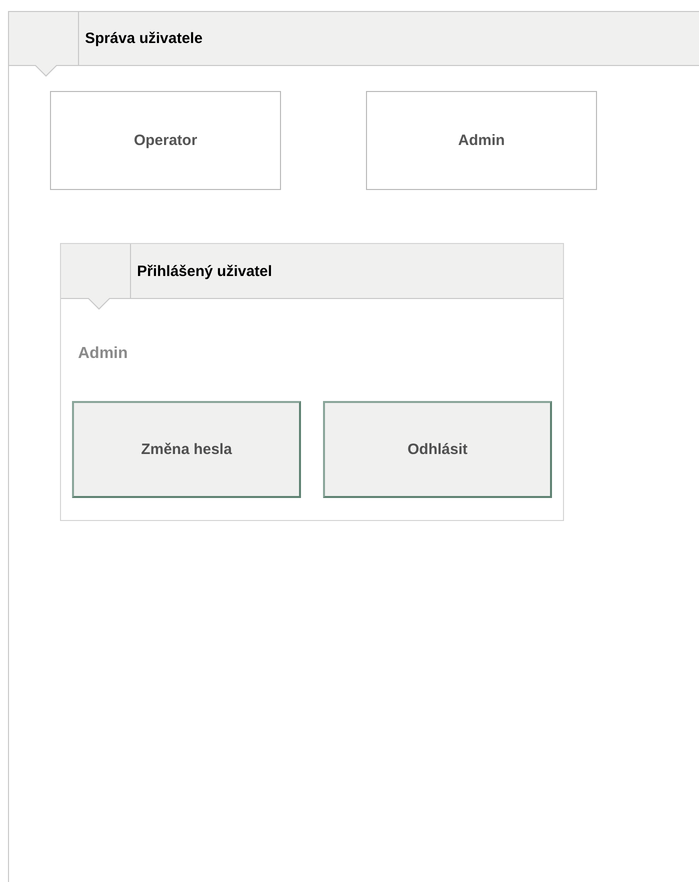  I want to click on action-button: Odhlásit, so click(437, 449).